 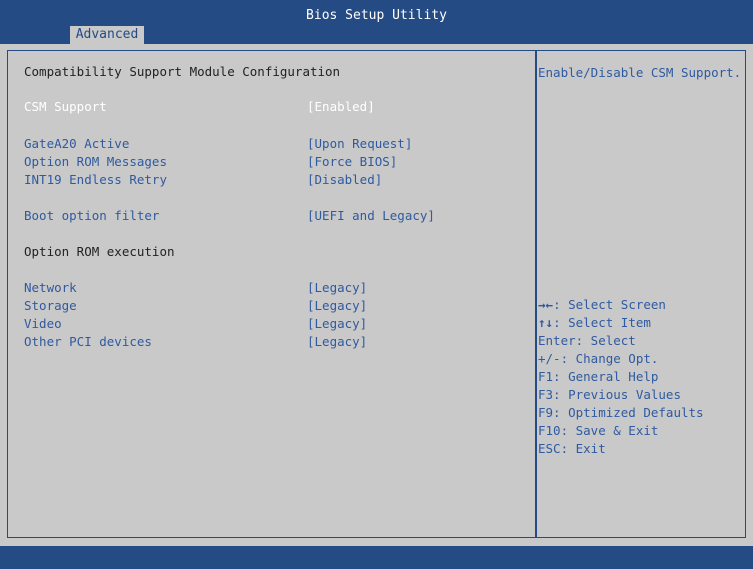 I want to click on title-bar: Bios Setup Utility Advanced, so click(x=376, y=22).